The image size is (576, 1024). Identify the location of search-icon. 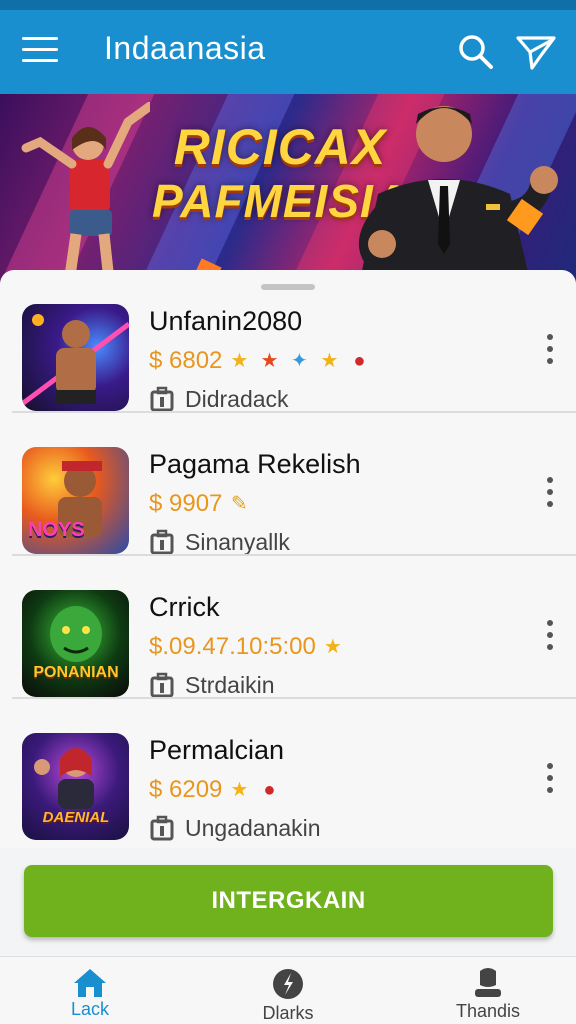
(476, 52).